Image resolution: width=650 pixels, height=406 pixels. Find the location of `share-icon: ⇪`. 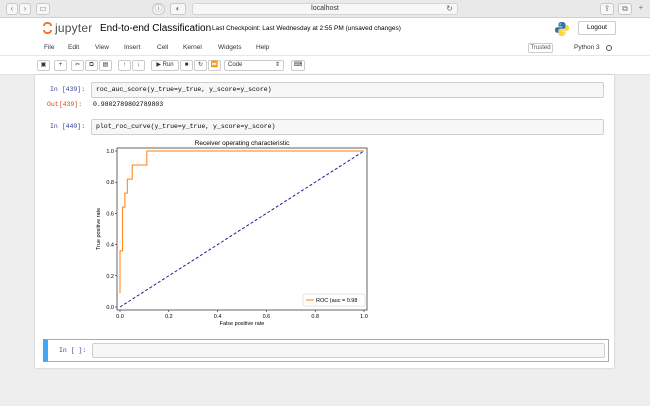

share-icon: ⇪ is located at coordinates (607, 9).